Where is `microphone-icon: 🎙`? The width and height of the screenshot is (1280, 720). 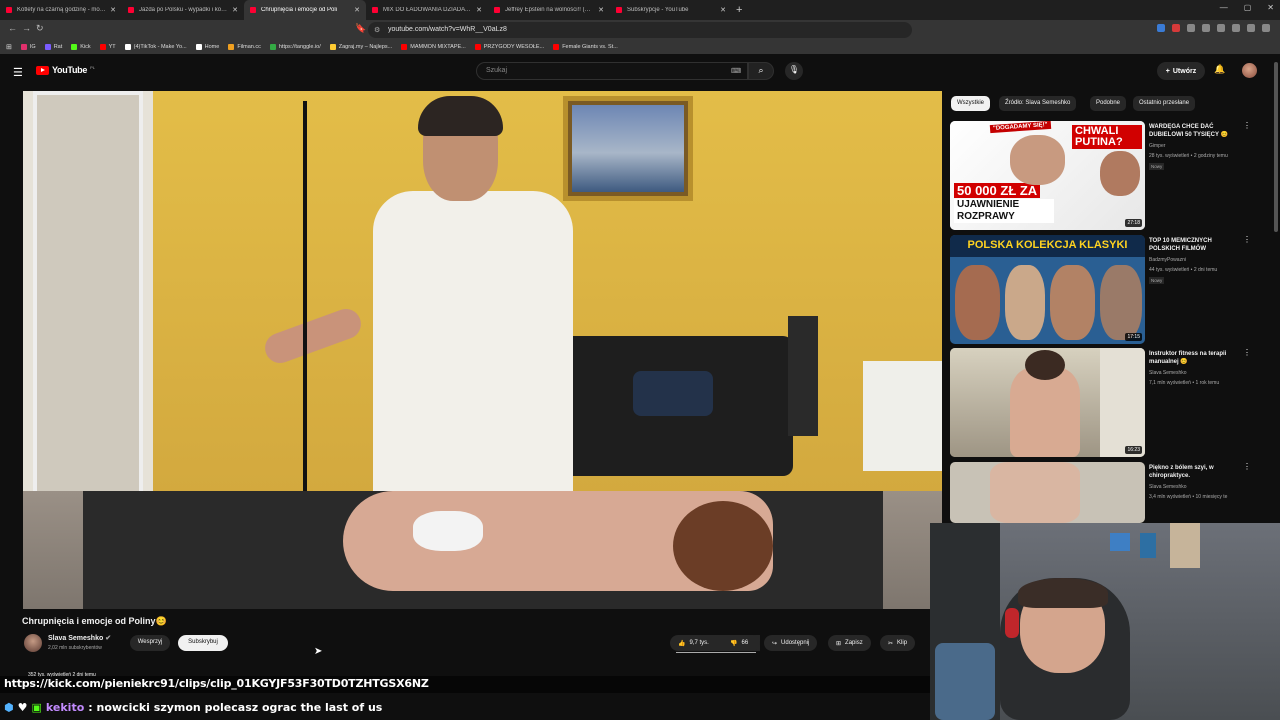 microphone-icon: 🎙 is located at coordinates (794, 69).